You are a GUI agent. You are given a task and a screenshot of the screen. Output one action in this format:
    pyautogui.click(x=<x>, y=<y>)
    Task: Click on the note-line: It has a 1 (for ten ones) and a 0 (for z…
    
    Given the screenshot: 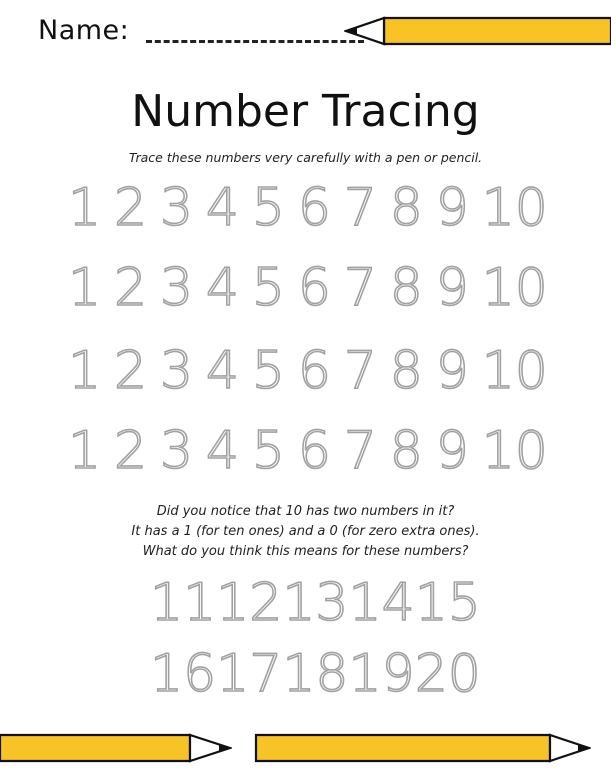 What is the action you would take?
    pyautogui.click(x=305, y=531)
    